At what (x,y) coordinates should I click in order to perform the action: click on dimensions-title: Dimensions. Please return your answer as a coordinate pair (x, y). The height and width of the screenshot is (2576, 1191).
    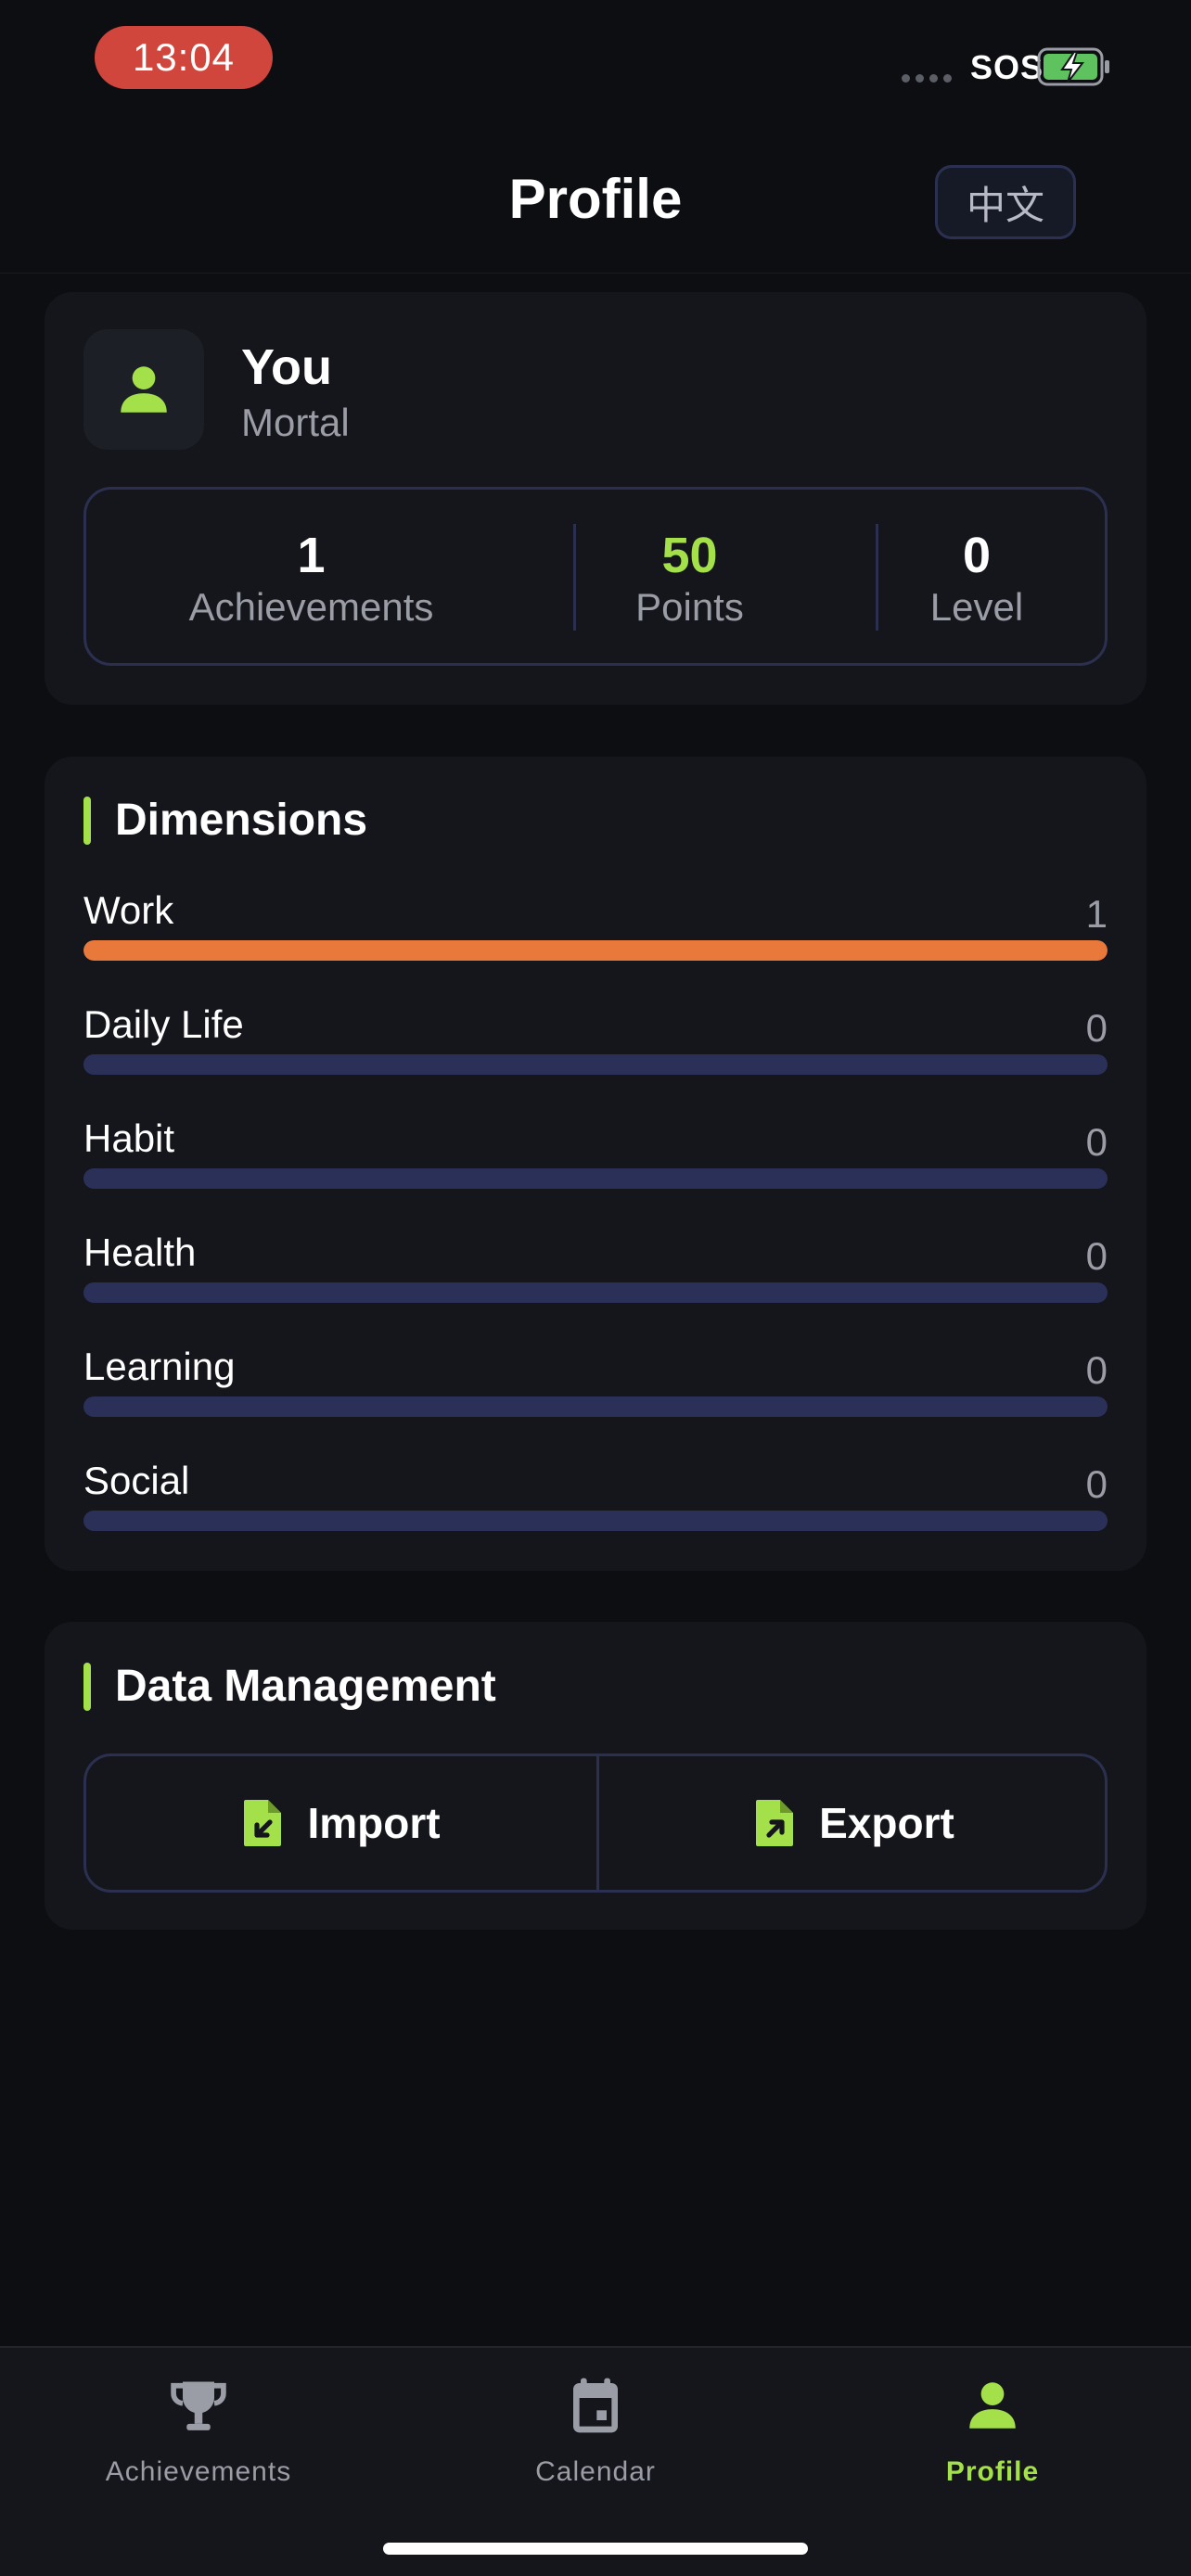
    Looking at the image, I should click on (225, 820).